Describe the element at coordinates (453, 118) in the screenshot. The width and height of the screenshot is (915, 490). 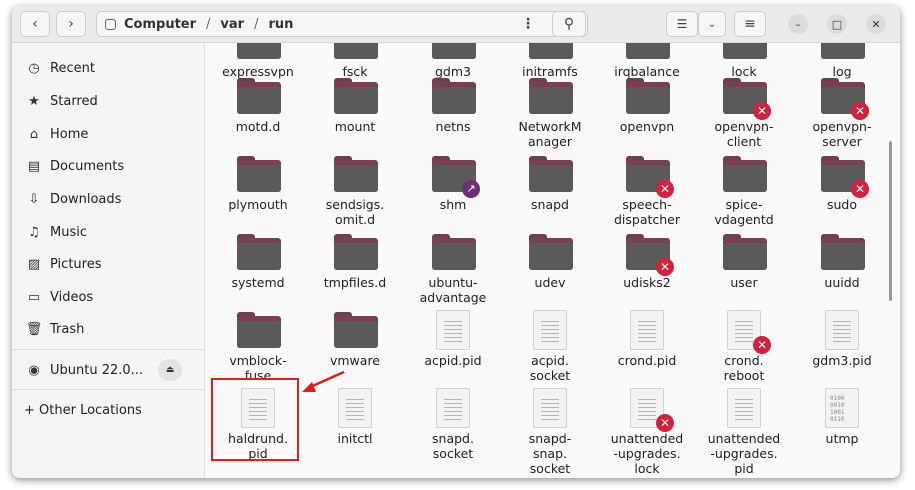
I see `file-item: netns` at that location.